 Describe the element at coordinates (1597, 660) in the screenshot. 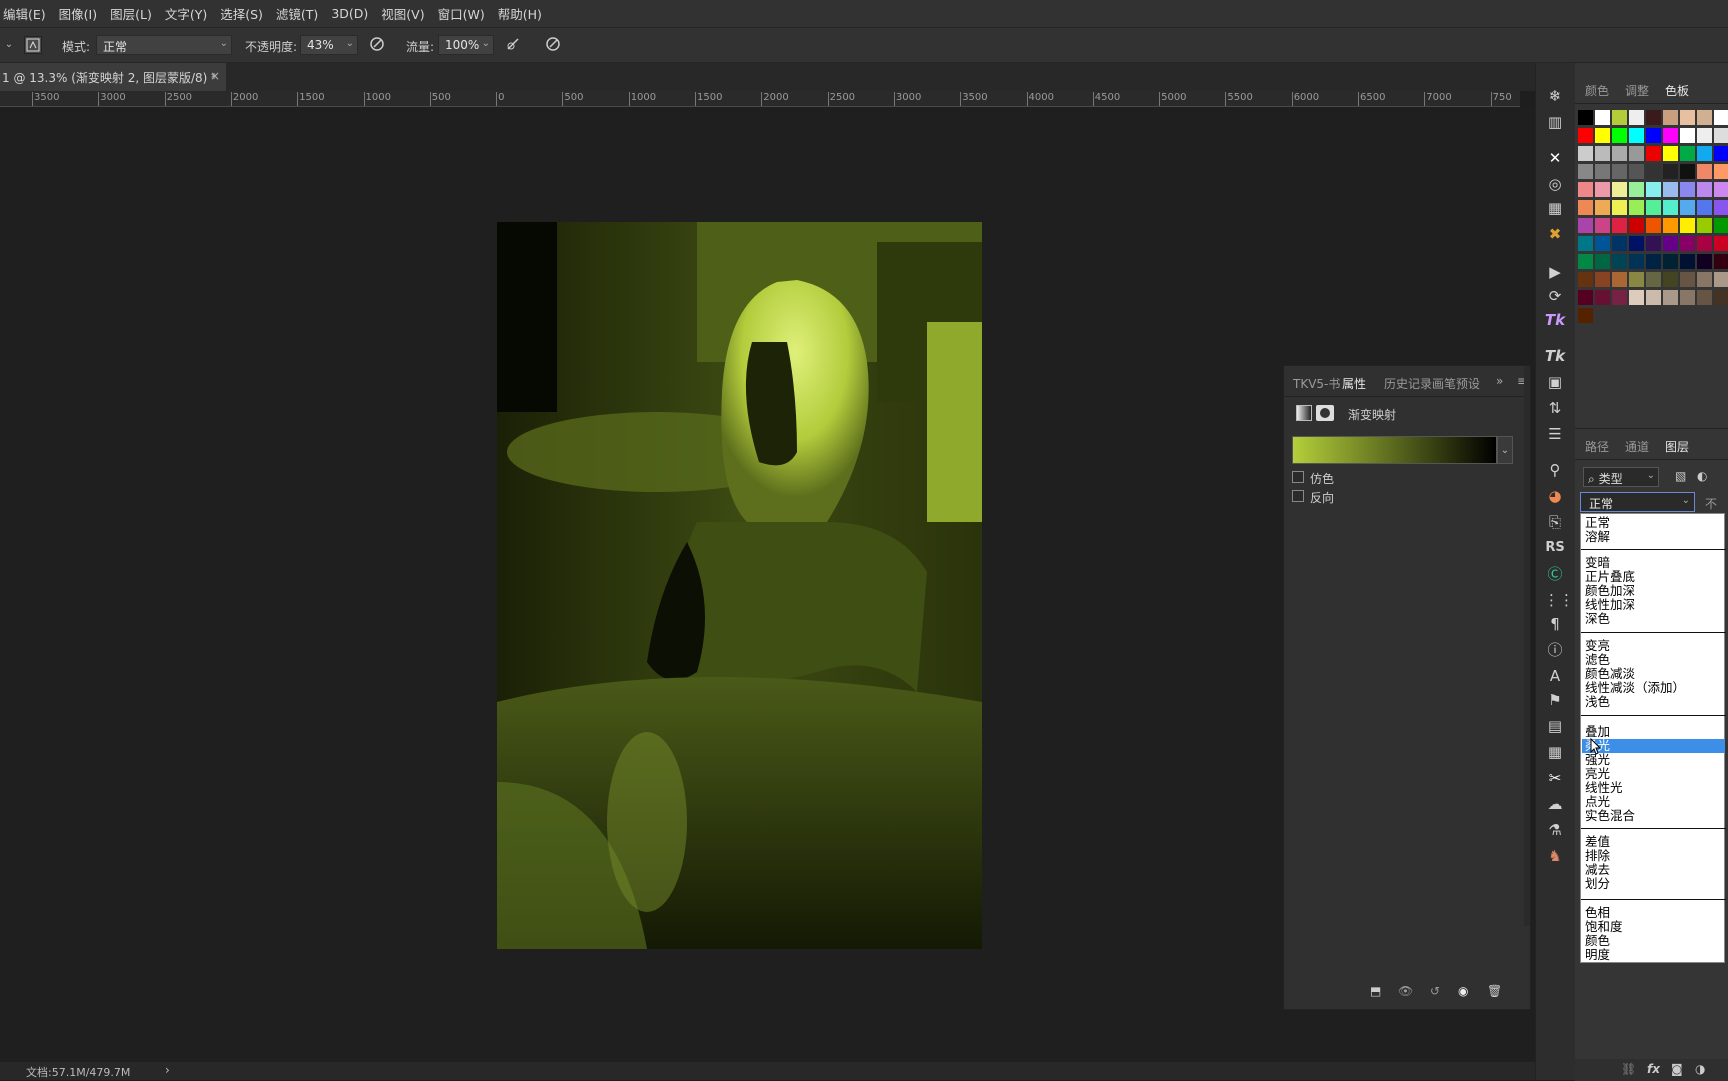

I see `blend-option-screen: 滤色` at that location.